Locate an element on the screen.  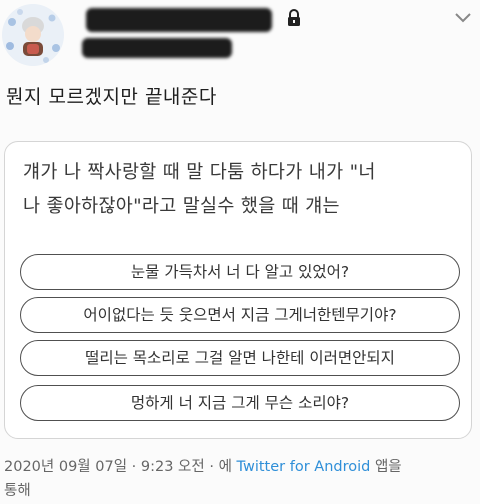
lock-icon is located at coordinates (294, 17).